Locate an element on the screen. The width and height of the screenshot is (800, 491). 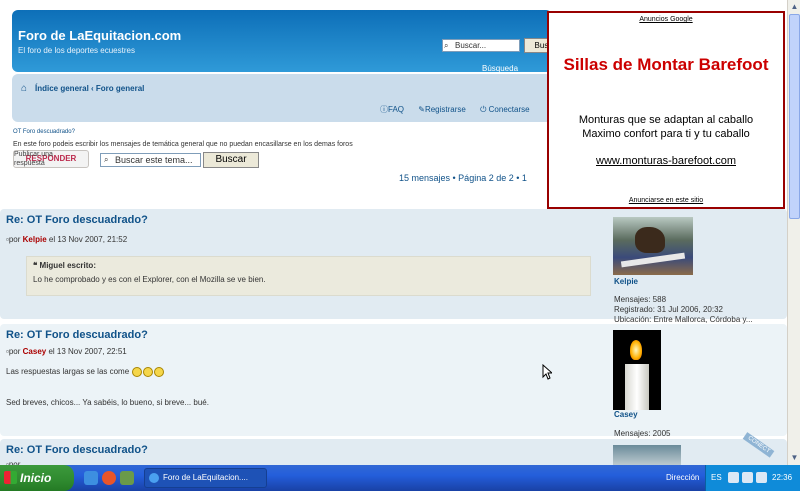
post-meta: ▫por Kelpie el 13 Nov 2007, 21:52 is located at coordinates (66, 239).